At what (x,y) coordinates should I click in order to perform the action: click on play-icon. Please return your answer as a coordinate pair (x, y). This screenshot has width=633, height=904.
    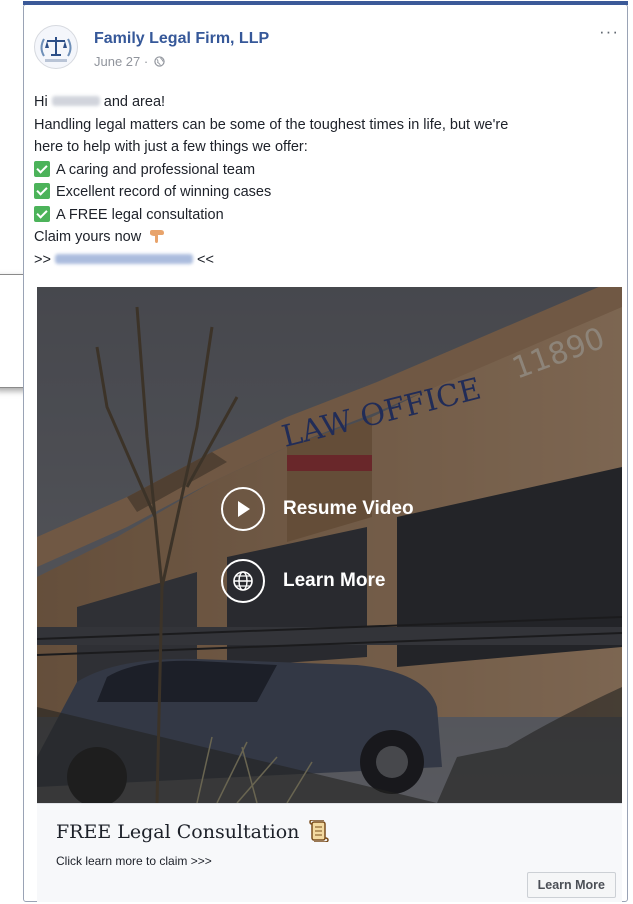
    Looking at the image, I should click on (243, 509).